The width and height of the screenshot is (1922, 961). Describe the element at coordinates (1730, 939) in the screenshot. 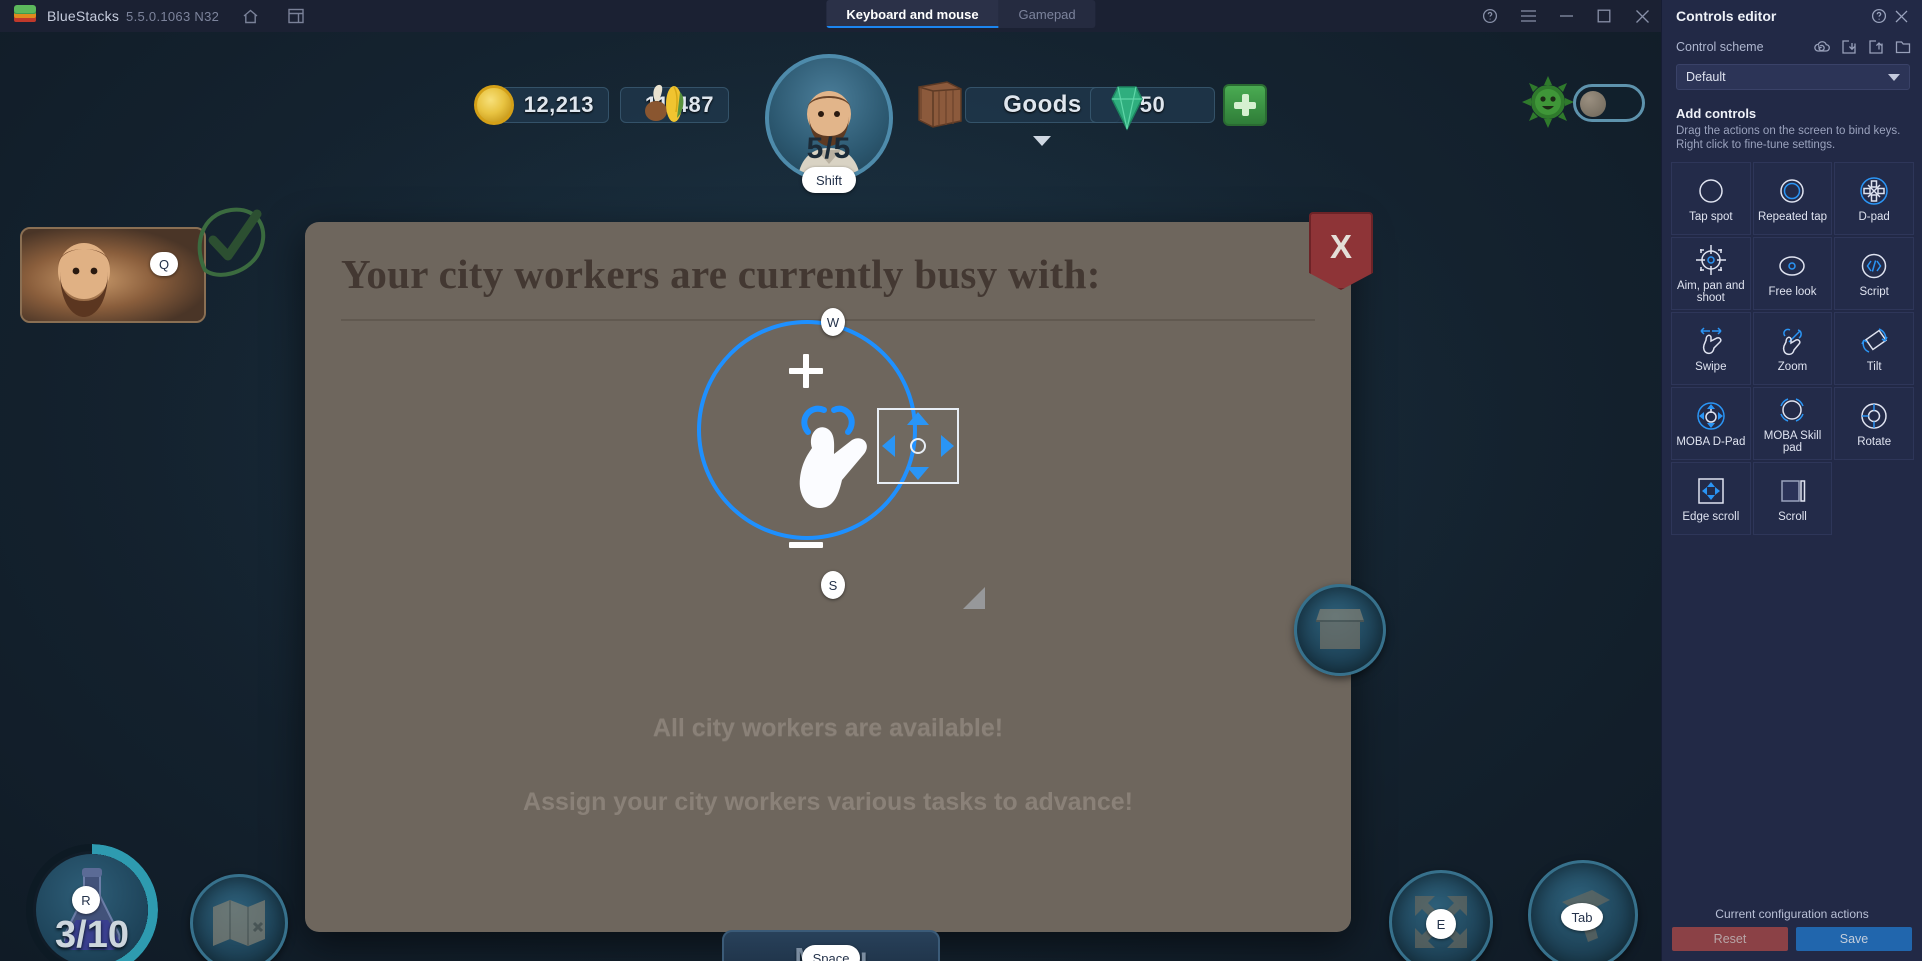

I see `reset-button: Reset` at that location.